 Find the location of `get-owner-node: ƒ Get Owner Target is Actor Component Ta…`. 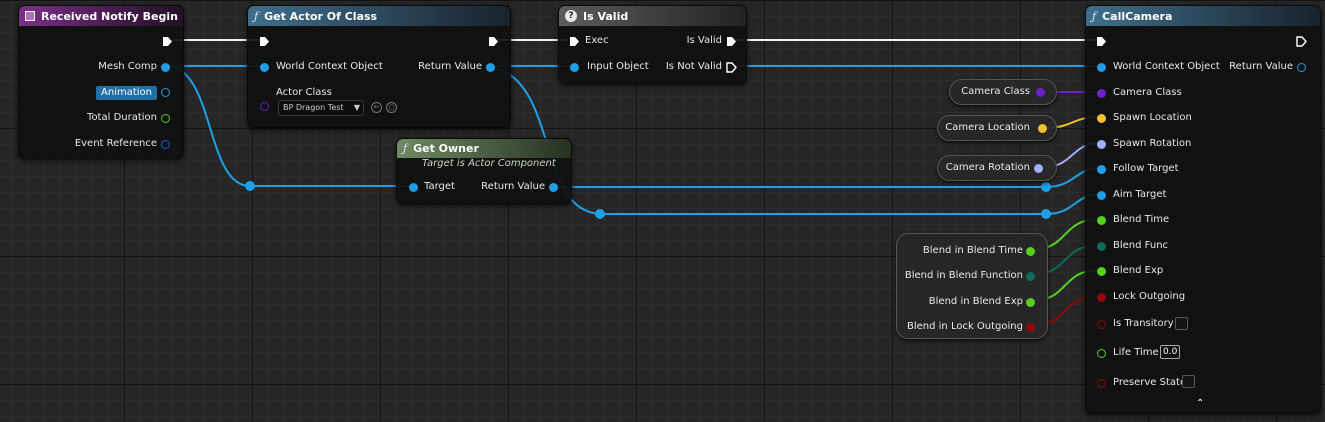

get-owner-node: ƒ Get Owner Target is Actor Component Ta… is located at coordinates (484, 171).